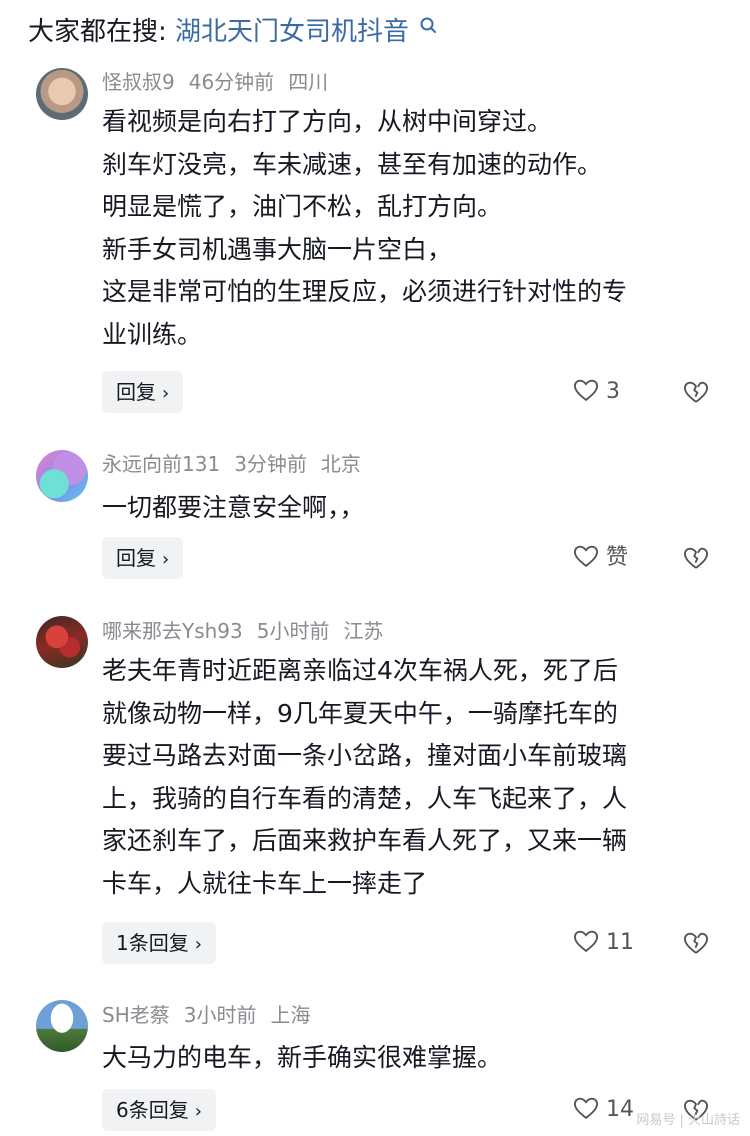  I want to click on comment-location: 江苏, so click(363, 631).